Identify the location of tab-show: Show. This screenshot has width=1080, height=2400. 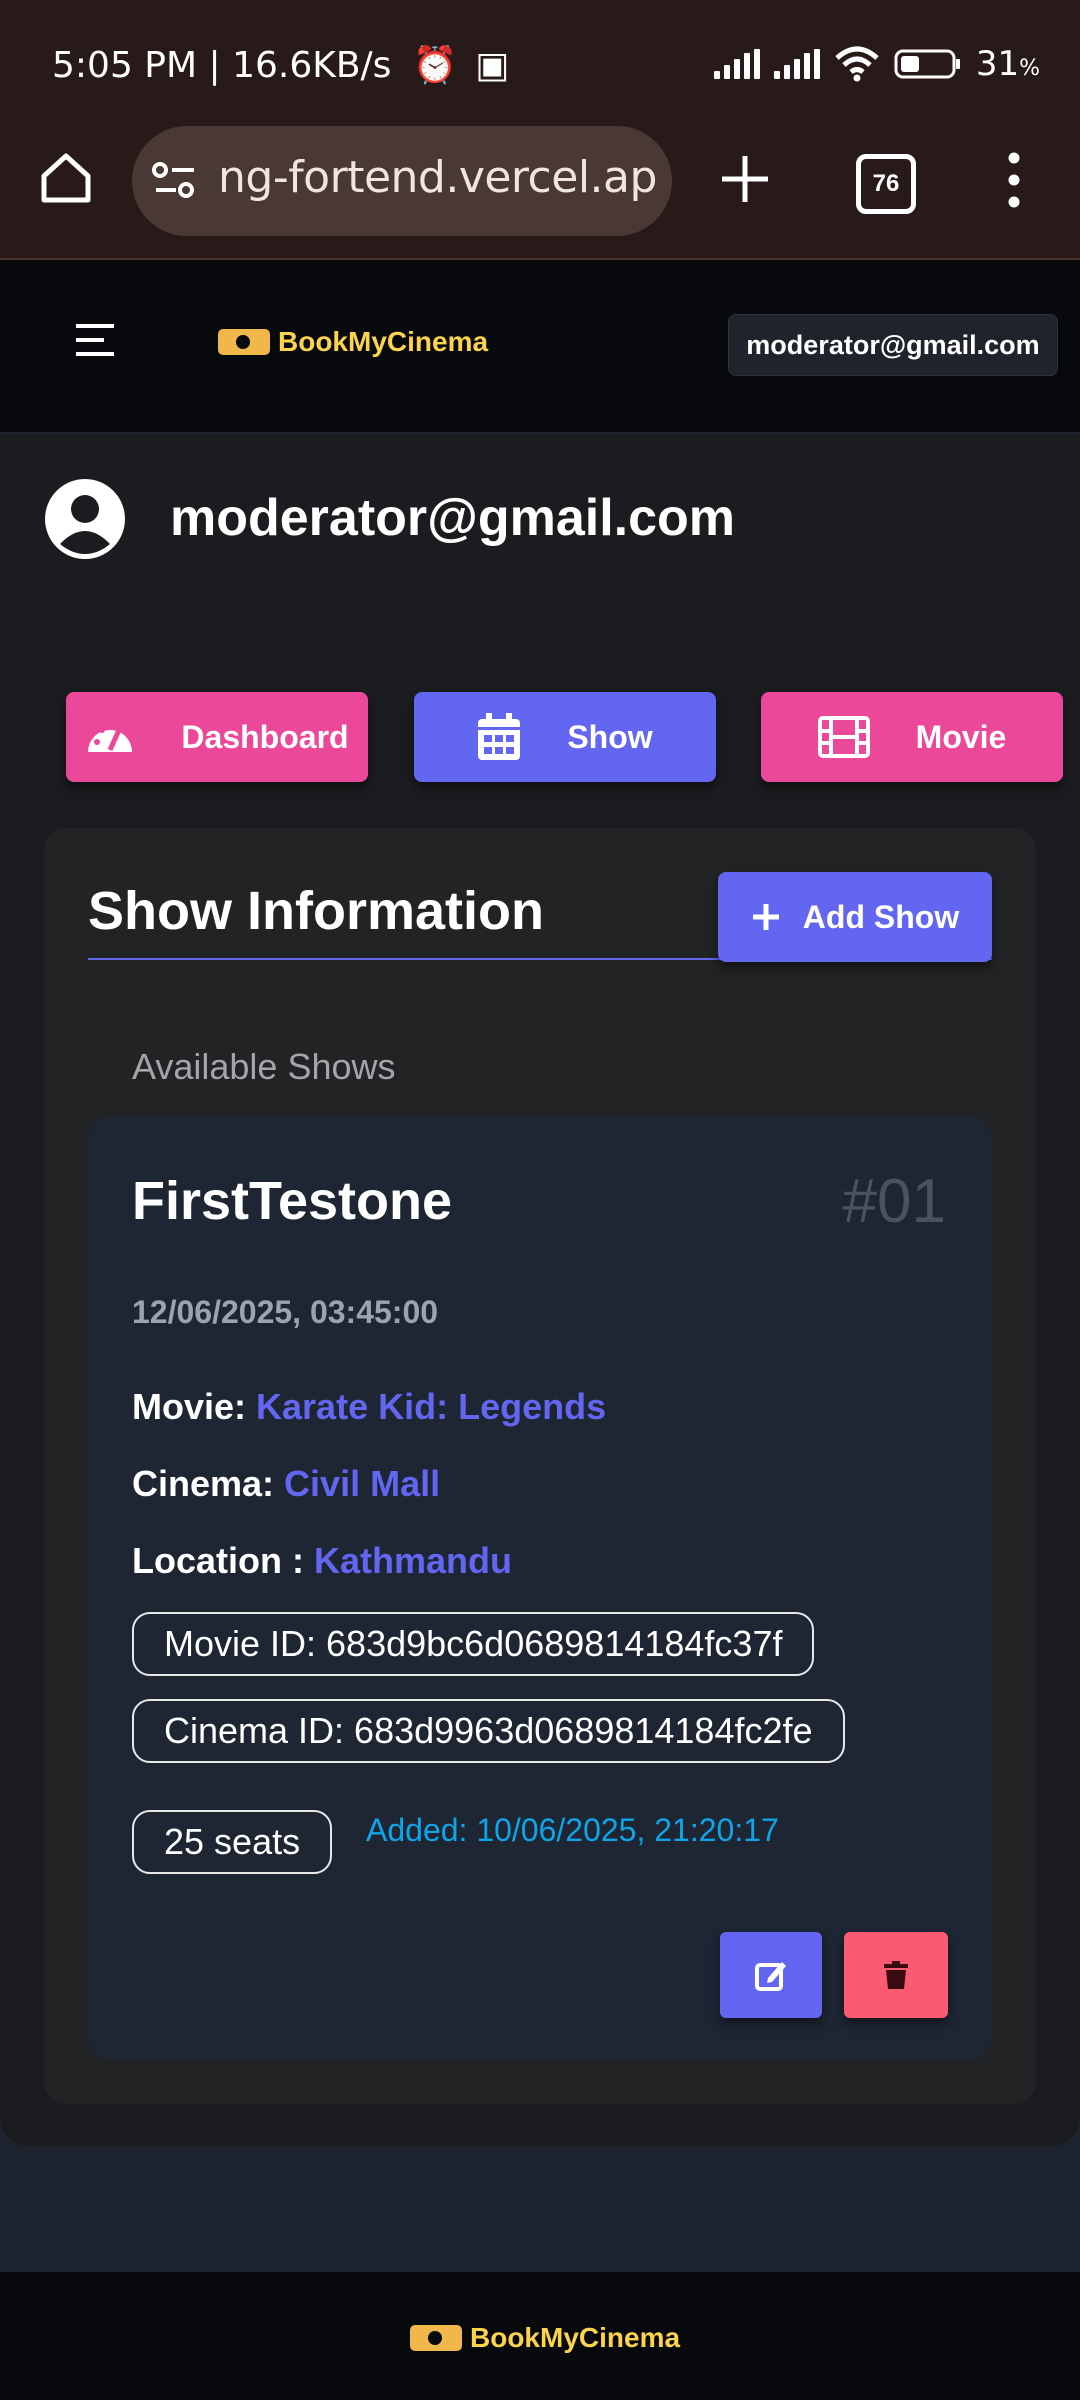
(565, 737).